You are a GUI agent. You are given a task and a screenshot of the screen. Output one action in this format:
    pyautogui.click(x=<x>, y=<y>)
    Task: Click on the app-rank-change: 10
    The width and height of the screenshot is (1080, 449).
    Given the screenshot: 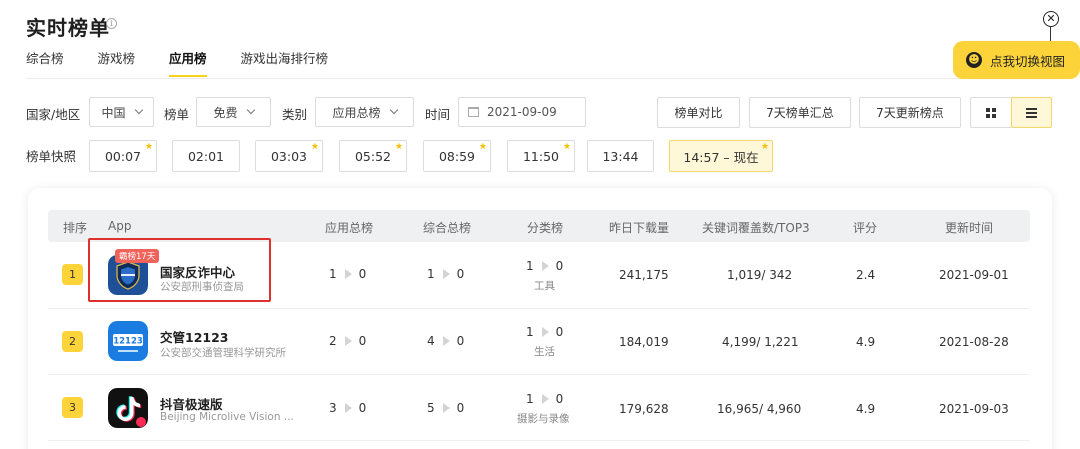 What is the action you would take?
    pyautogui.click(x=347, y=274)
    